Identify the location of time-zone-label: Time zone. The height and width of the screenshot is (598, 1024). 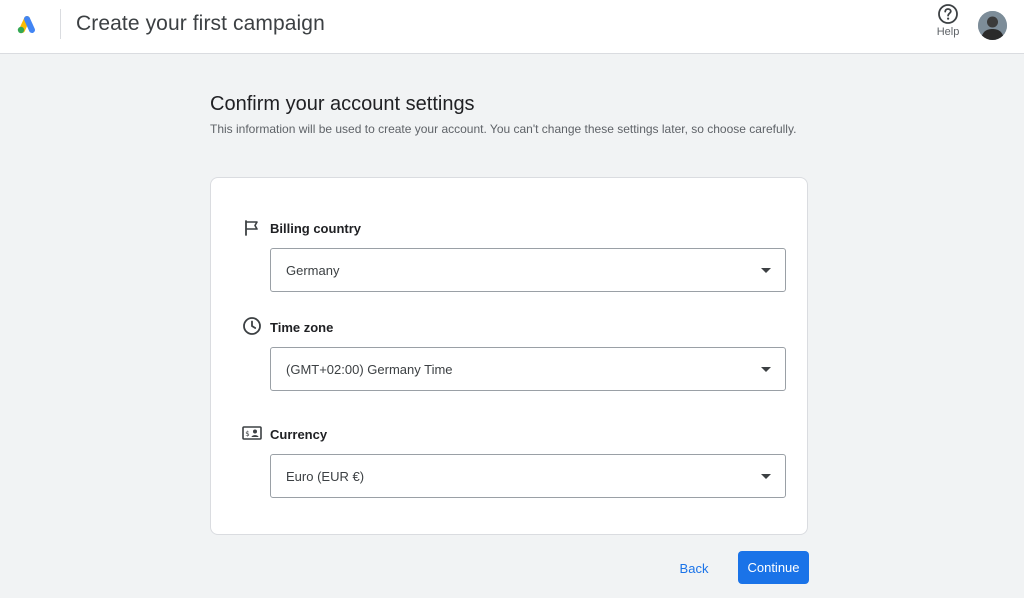
(302, 327).